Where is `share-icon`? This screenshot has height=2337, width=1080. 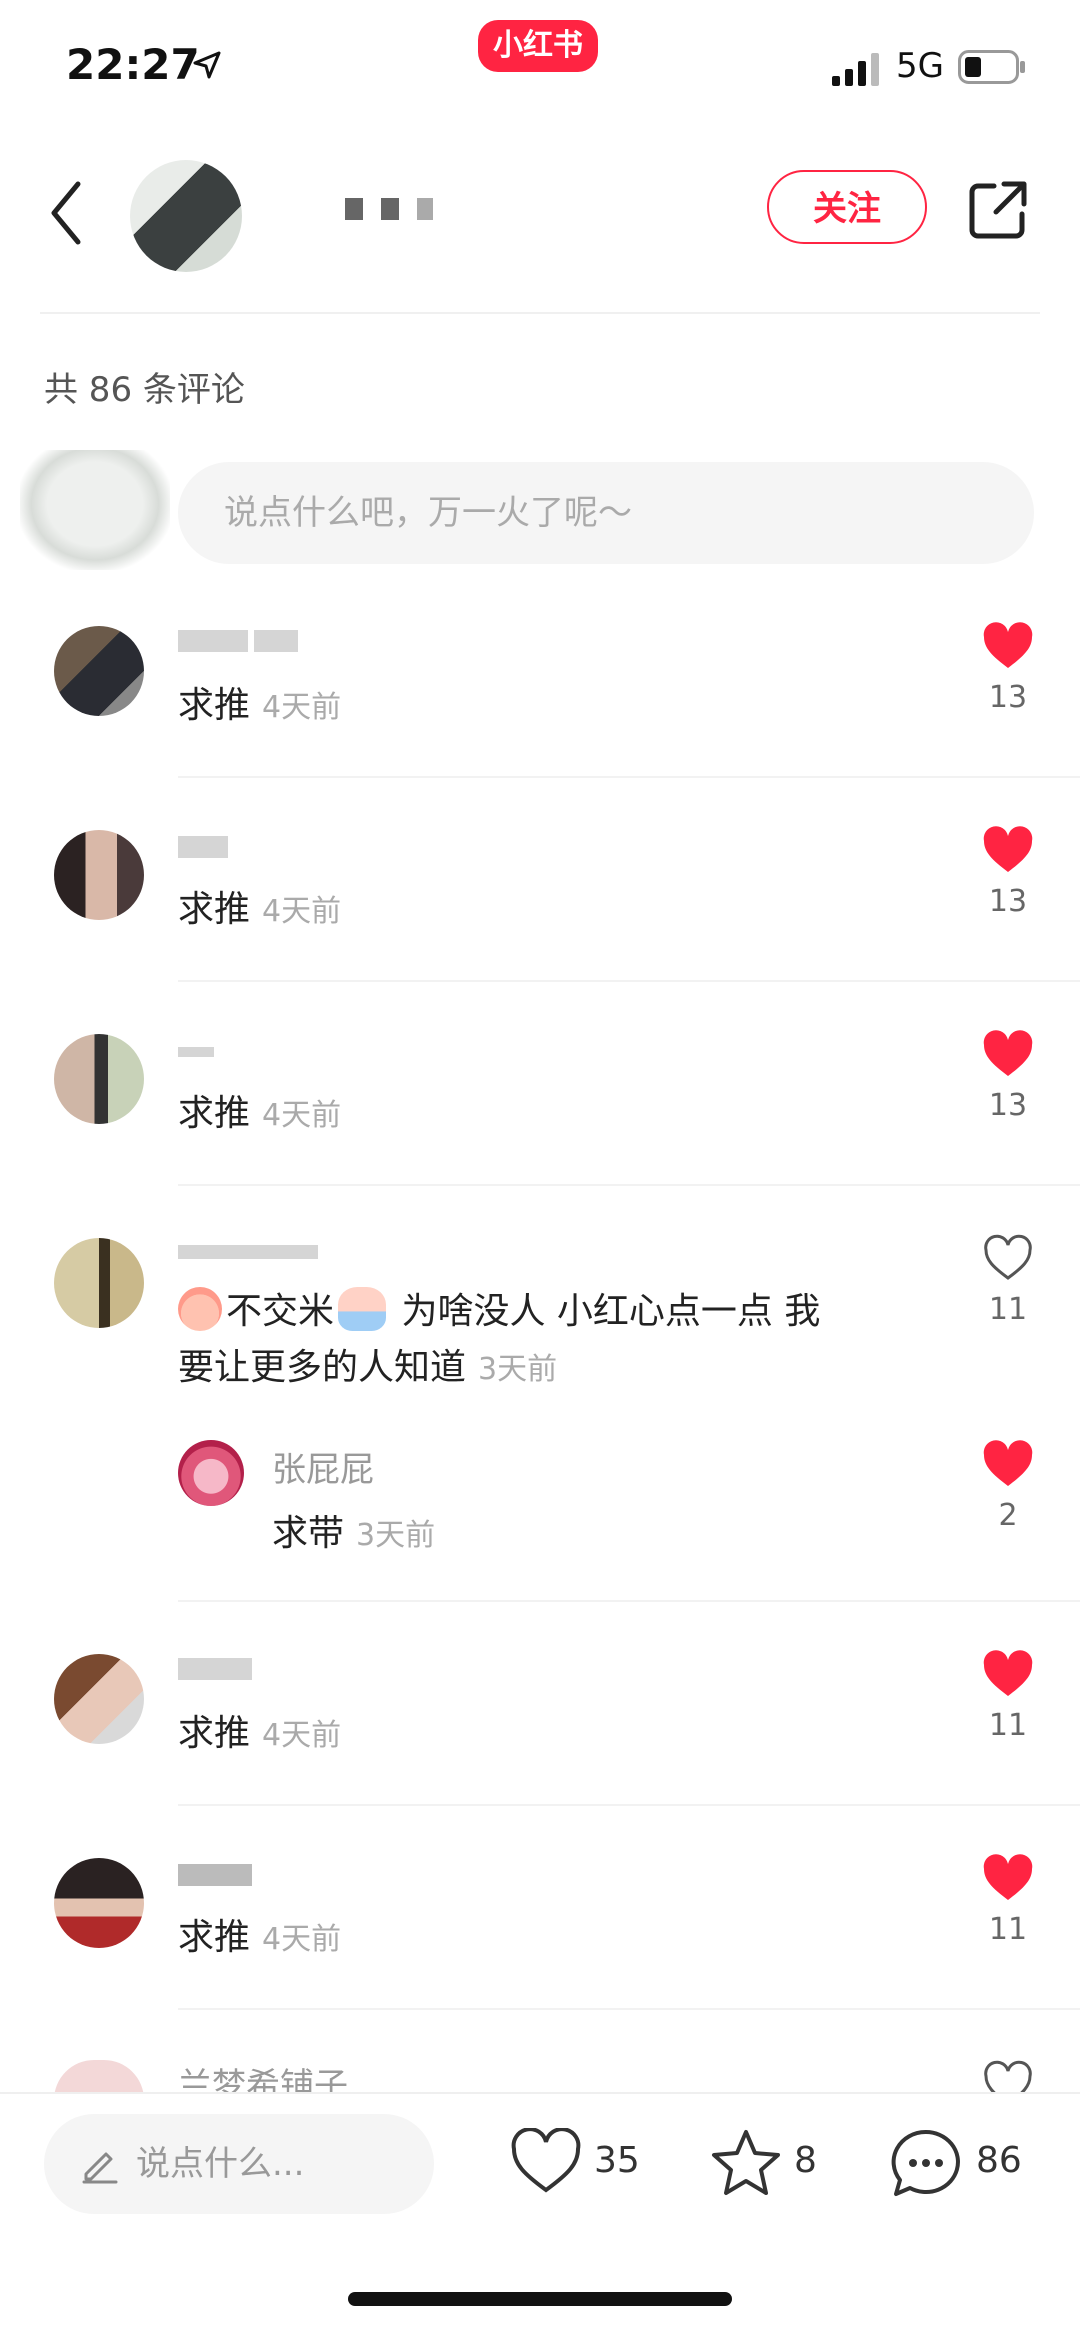 share-icon is located at coordinates (998, 210).